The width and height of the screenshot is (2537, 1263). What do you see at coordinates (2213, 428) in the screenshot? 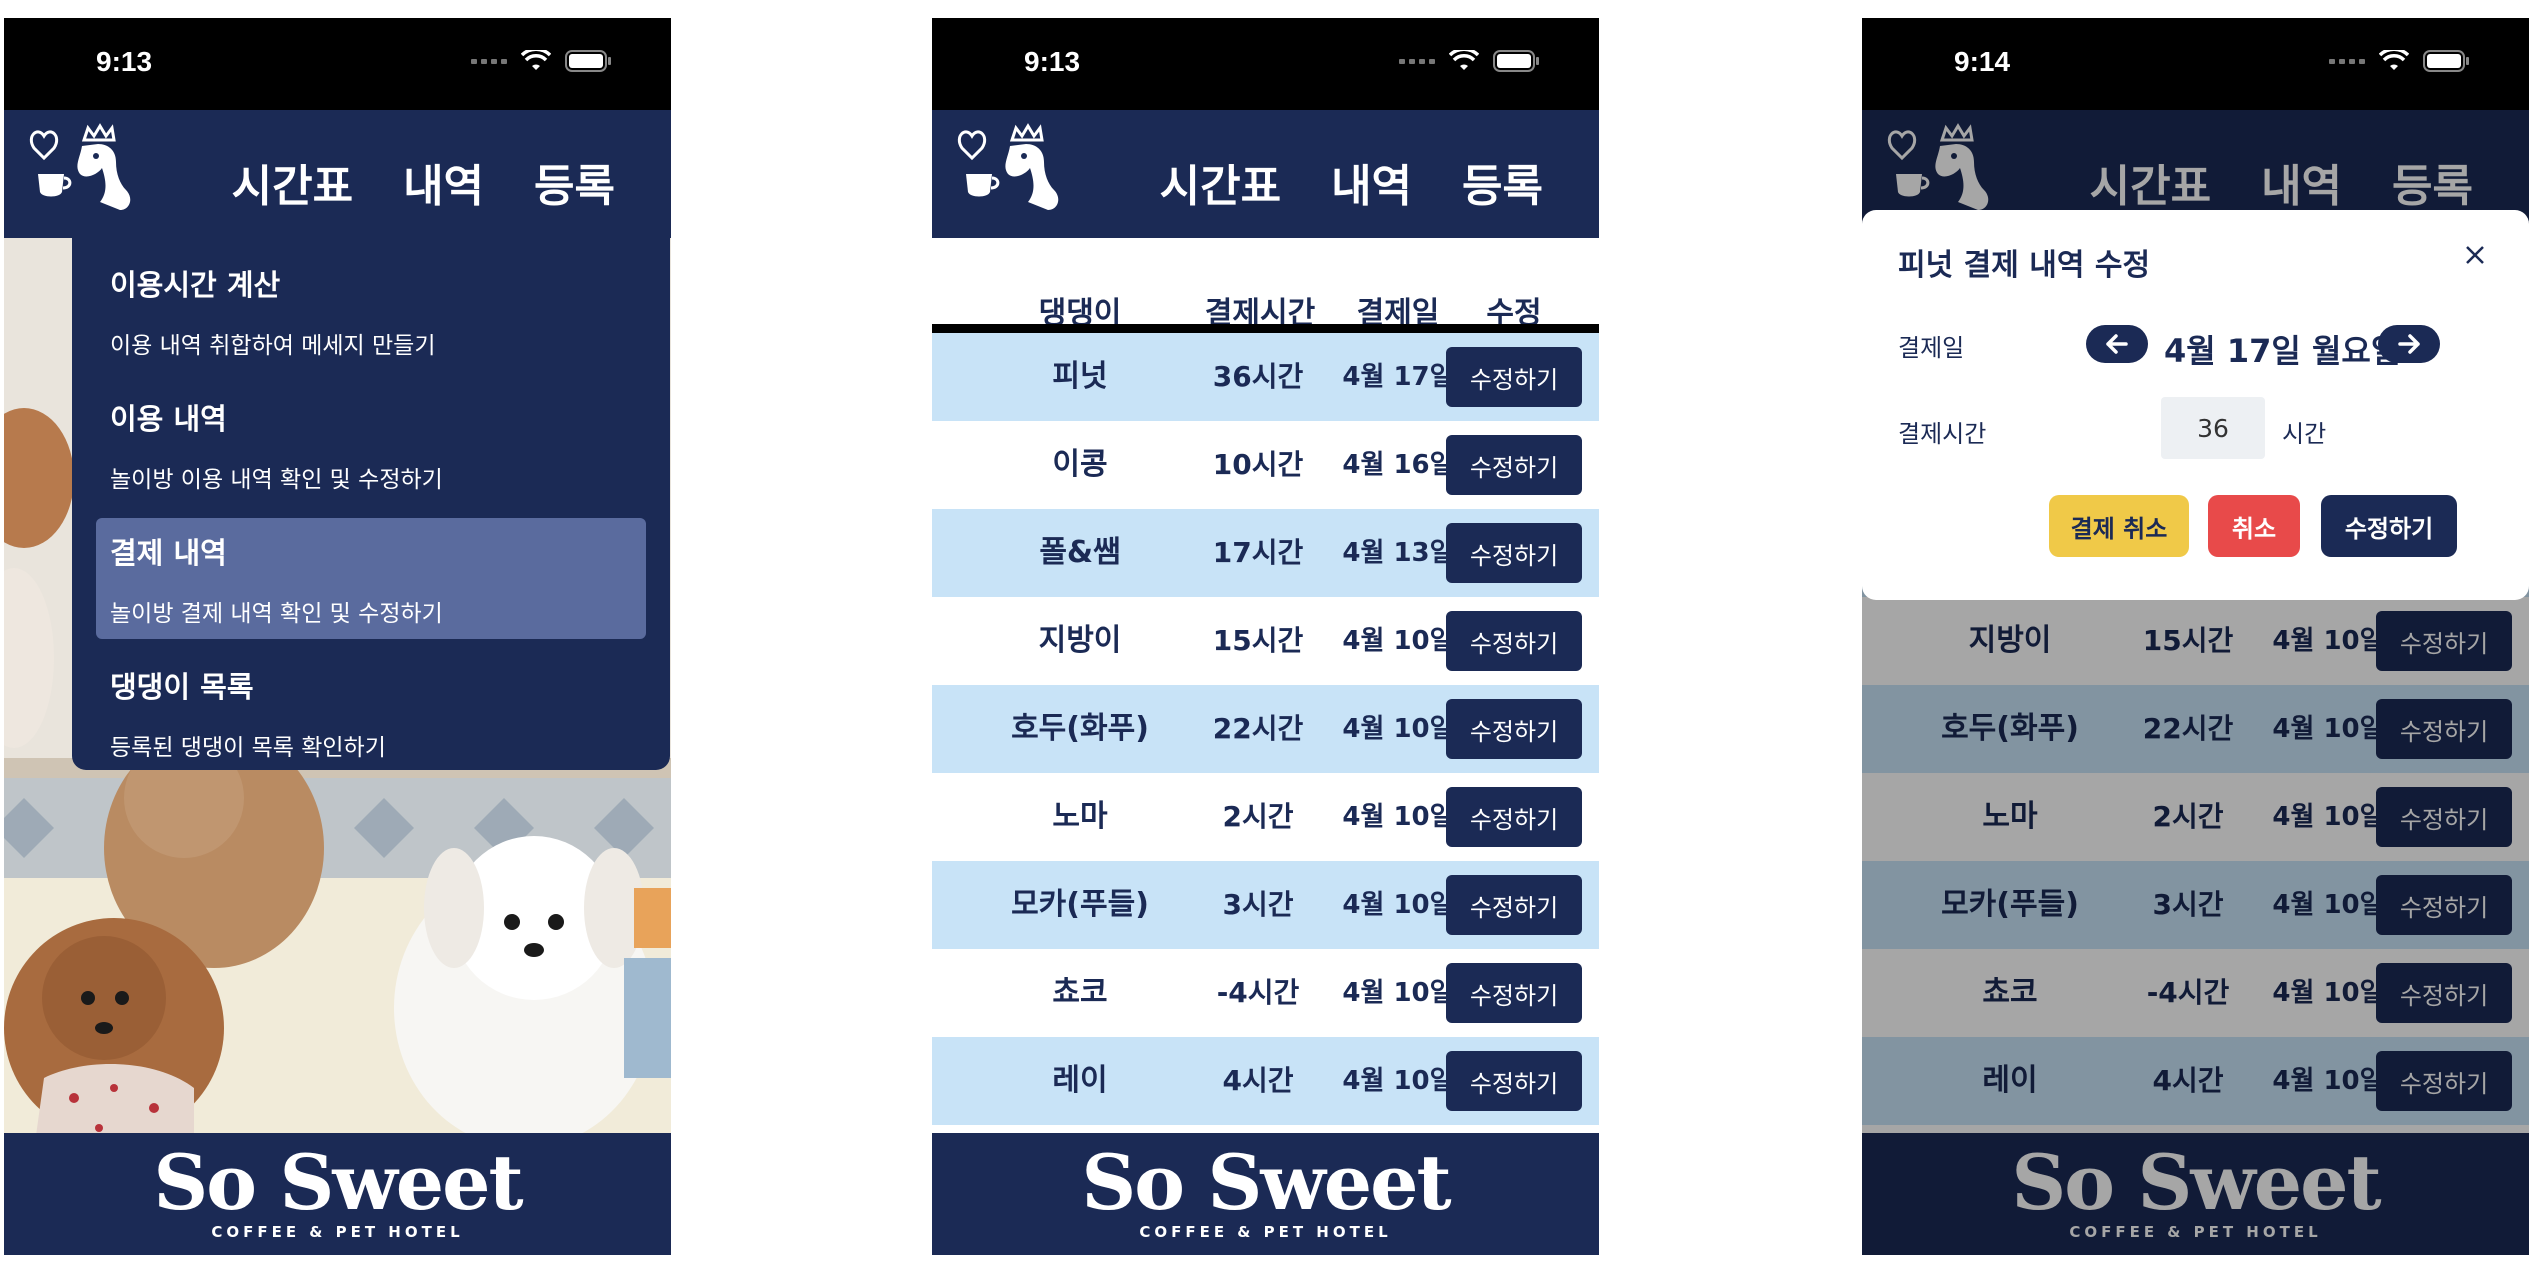
I see `hours-input` at bounding box center [2213, 428].